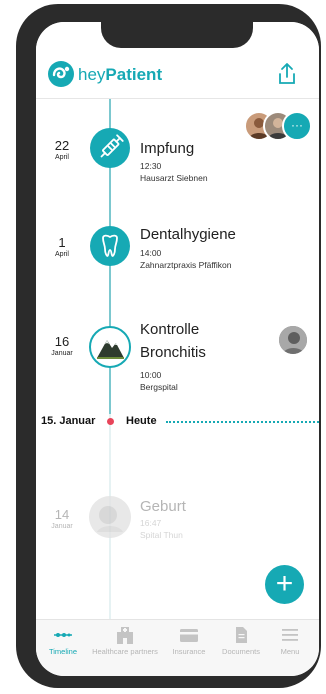 This screenshot has height=694, width=326. I want to click on add-event-button: +, so click(284, 584).